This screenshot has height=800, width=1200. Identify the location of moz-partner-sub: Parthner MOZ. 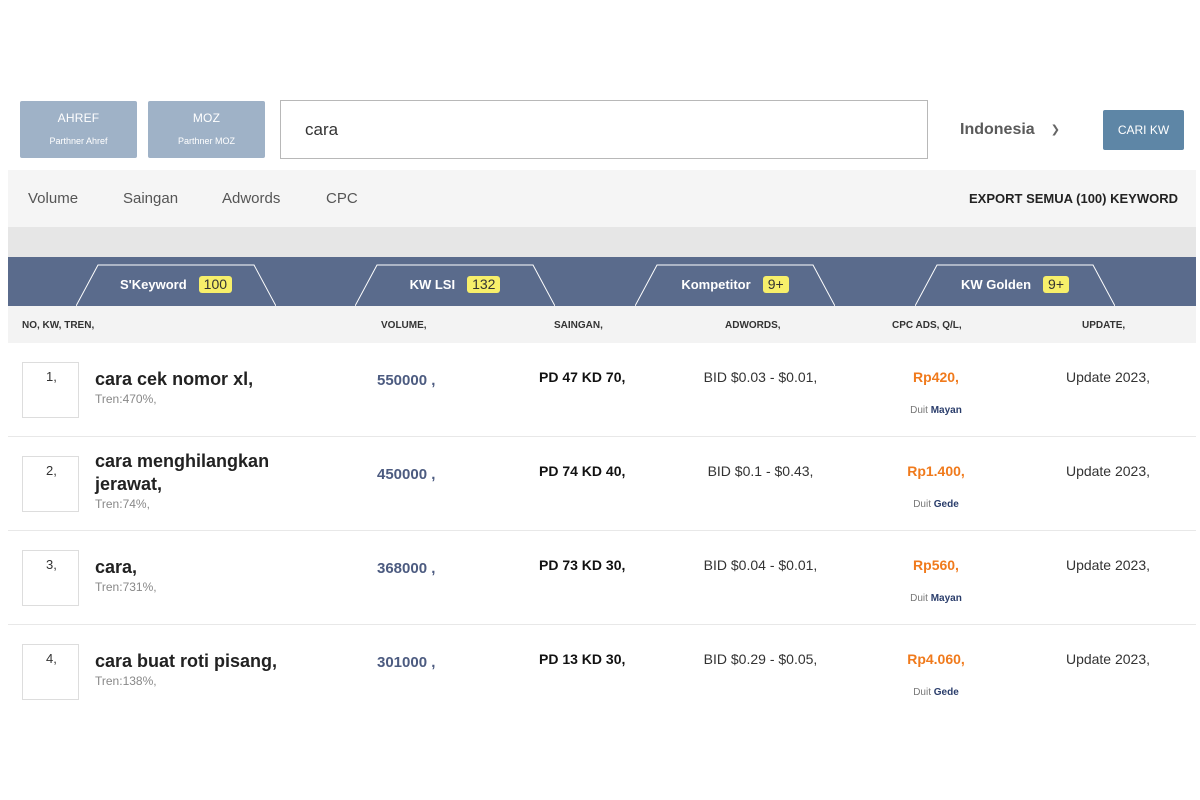
(206, 141).